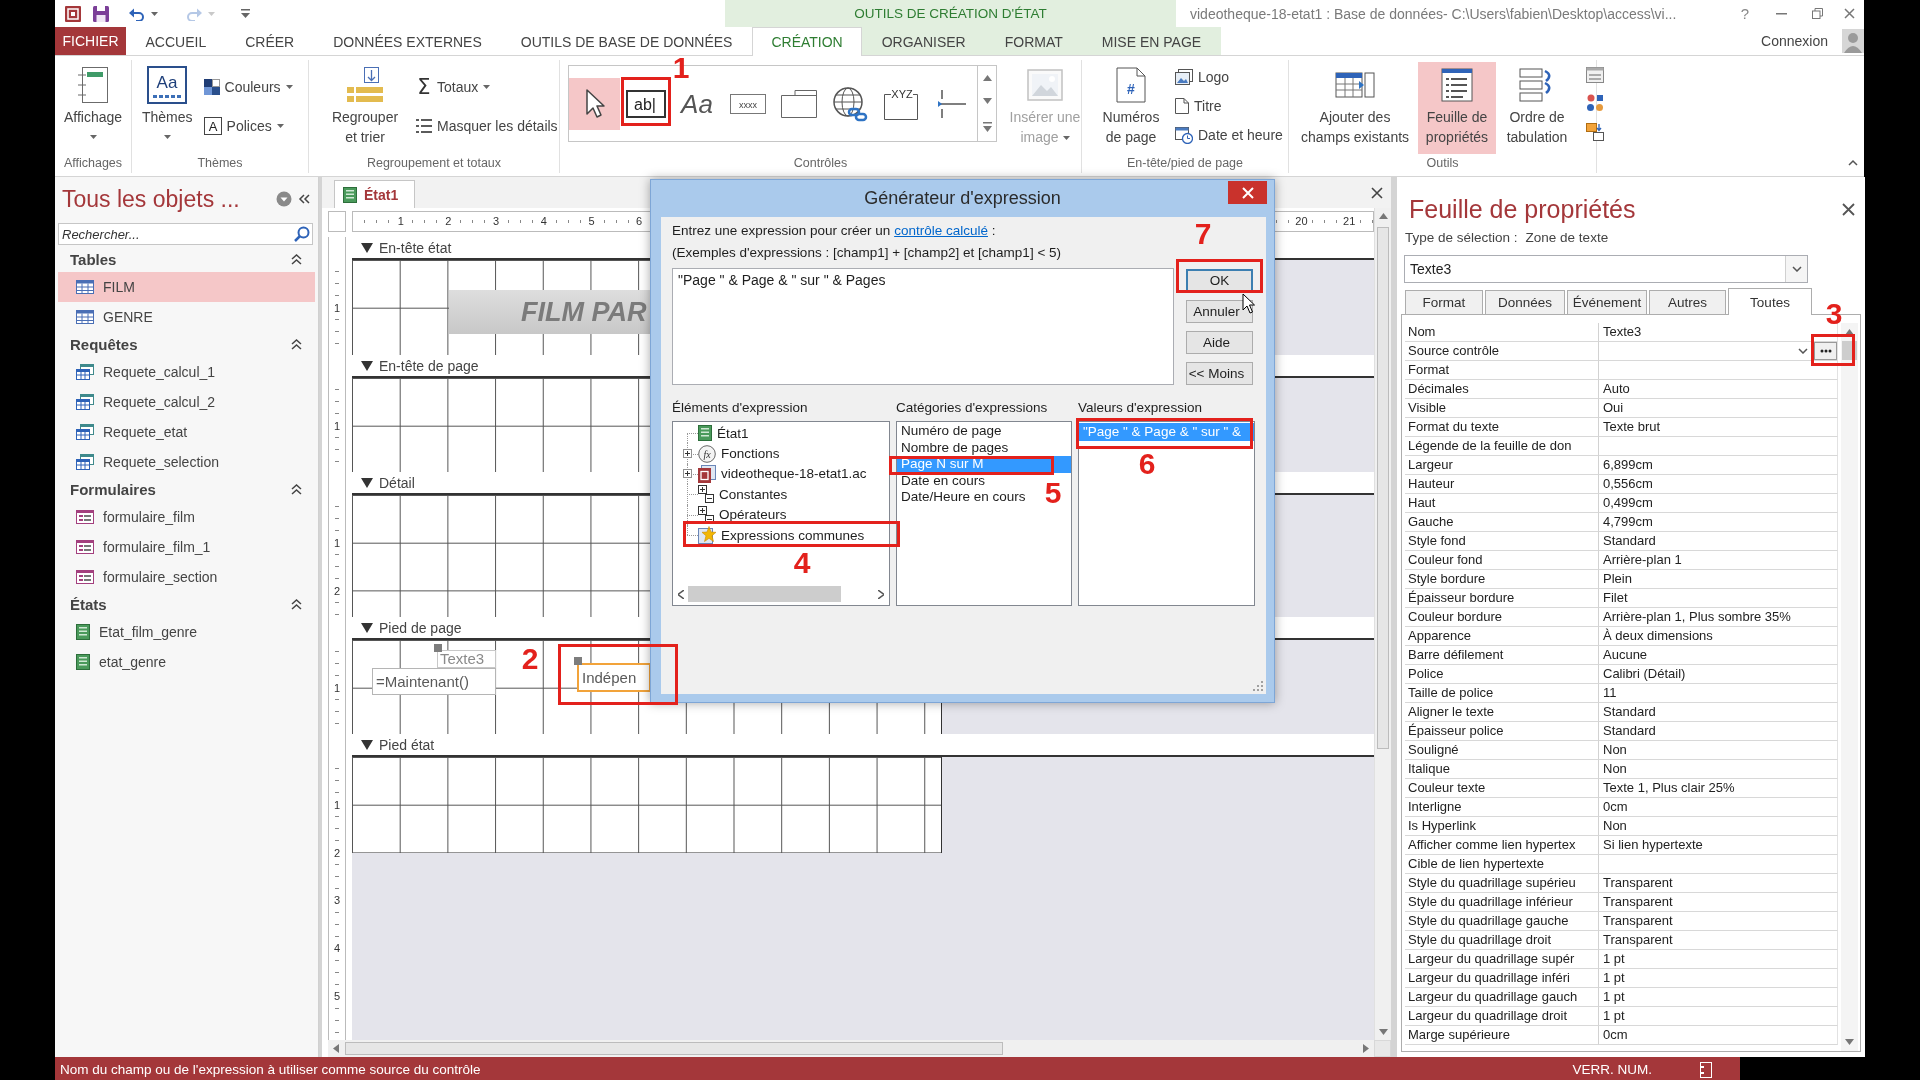 This screenshot has width=1920, height=1080. I want to click on property-sheet-button: Feuille de propriétés, so click(1457, 108).